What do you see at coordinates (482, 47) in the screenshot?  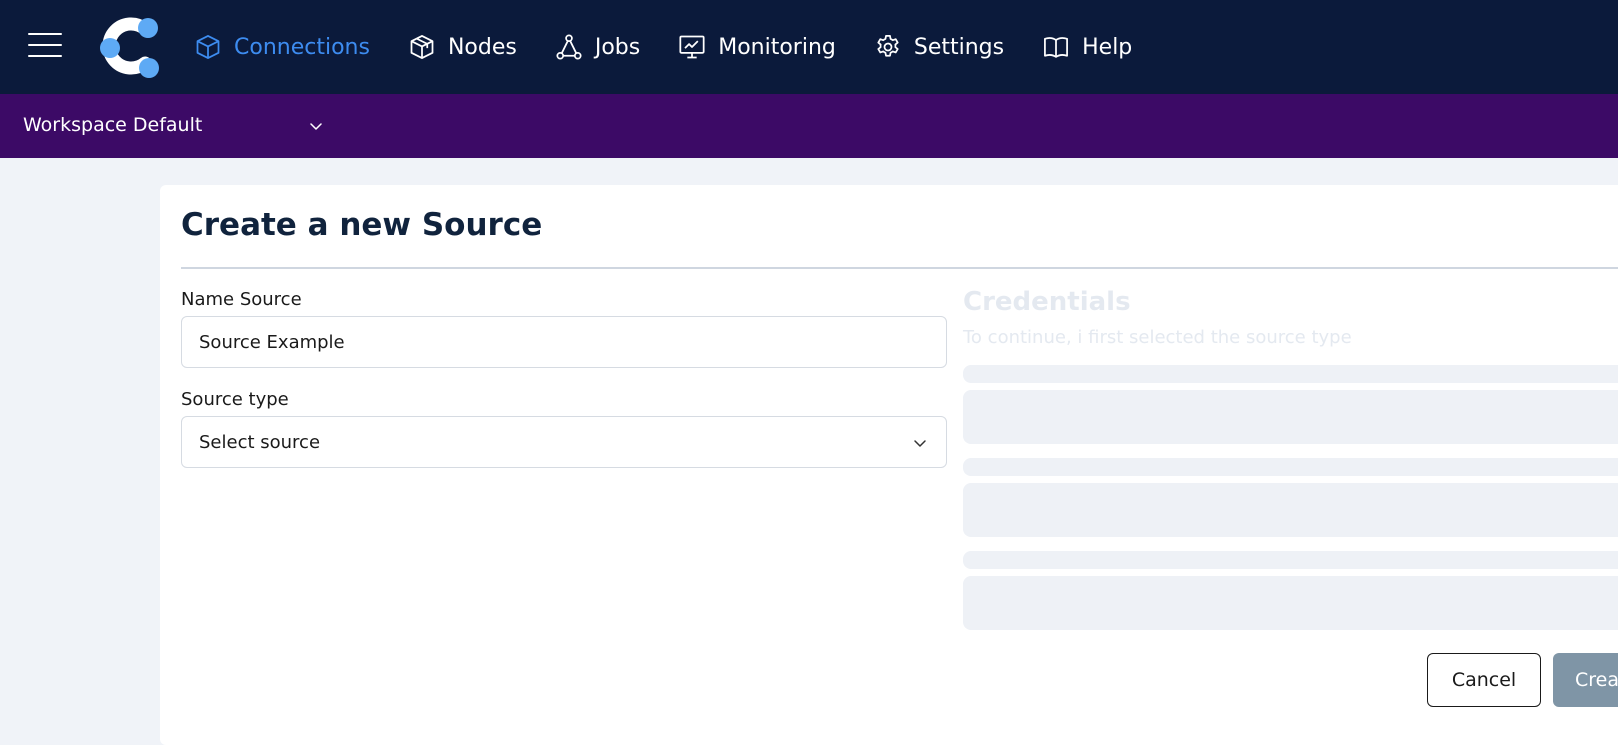 I see `nav-item-label: Nodes` at bounding box center [482, 47].